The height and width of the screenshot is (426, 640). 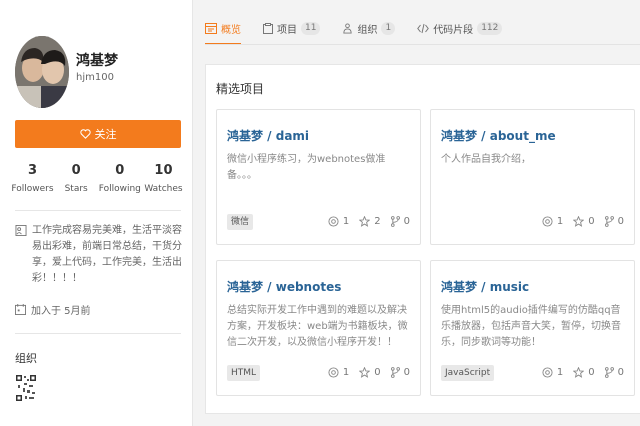 What do you see at coordinates (306, 167) in the screenshot?
I see `project-description: 微信小程序练习，为webnotes做准备。。。` at bounding box center [306, 167].